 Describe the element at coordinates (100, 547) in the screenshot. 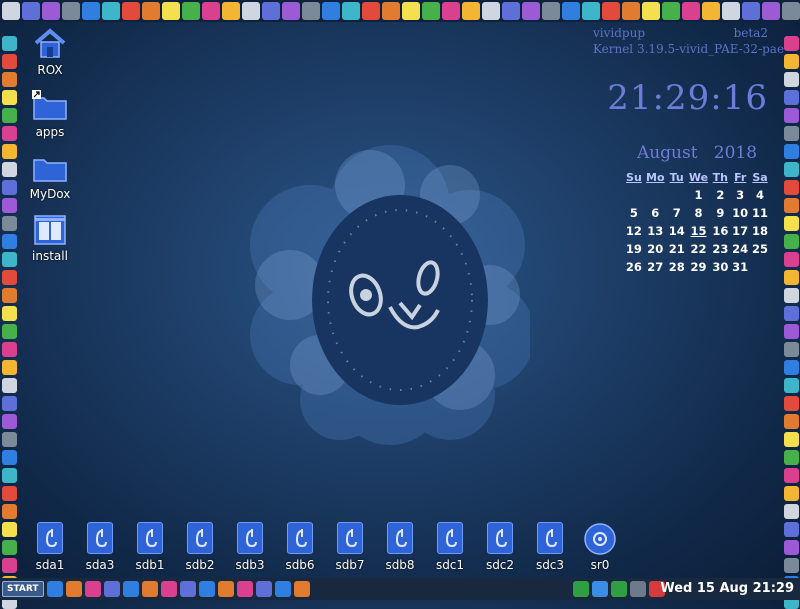

I see `drive-icon-sda3: sda3` at that location.